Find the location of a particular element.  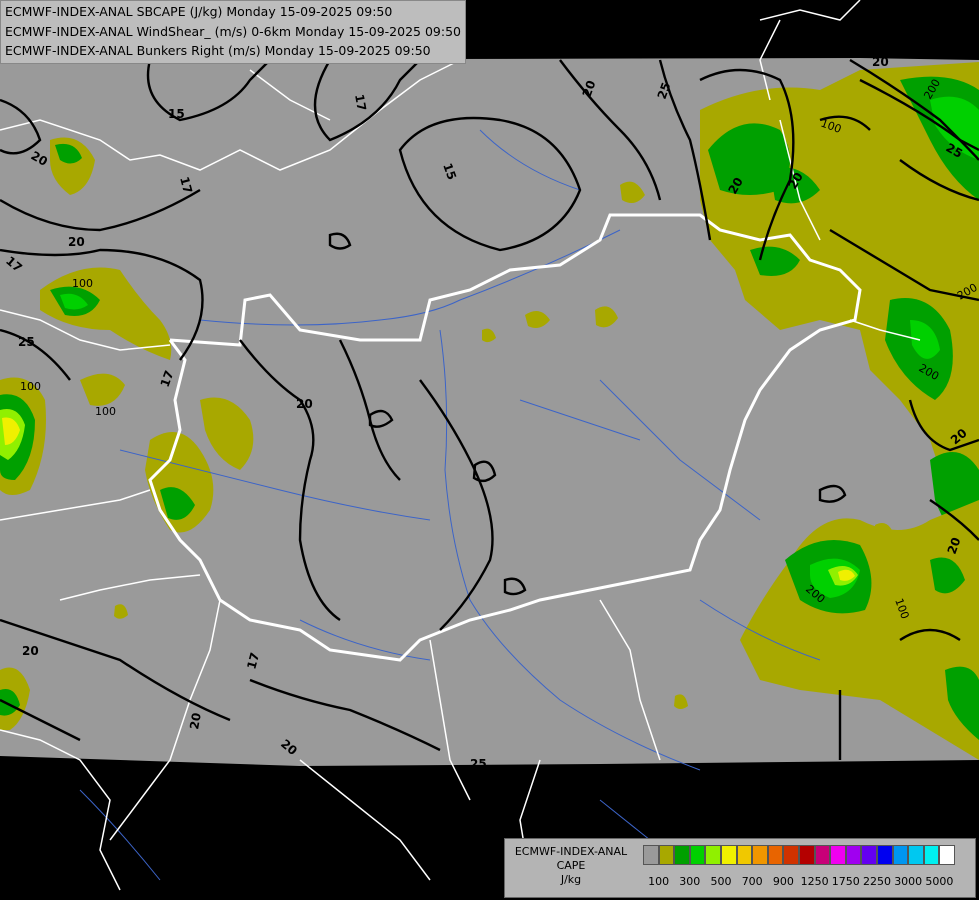

legend-tick-label: 300 is located at coordinates (690, 881).